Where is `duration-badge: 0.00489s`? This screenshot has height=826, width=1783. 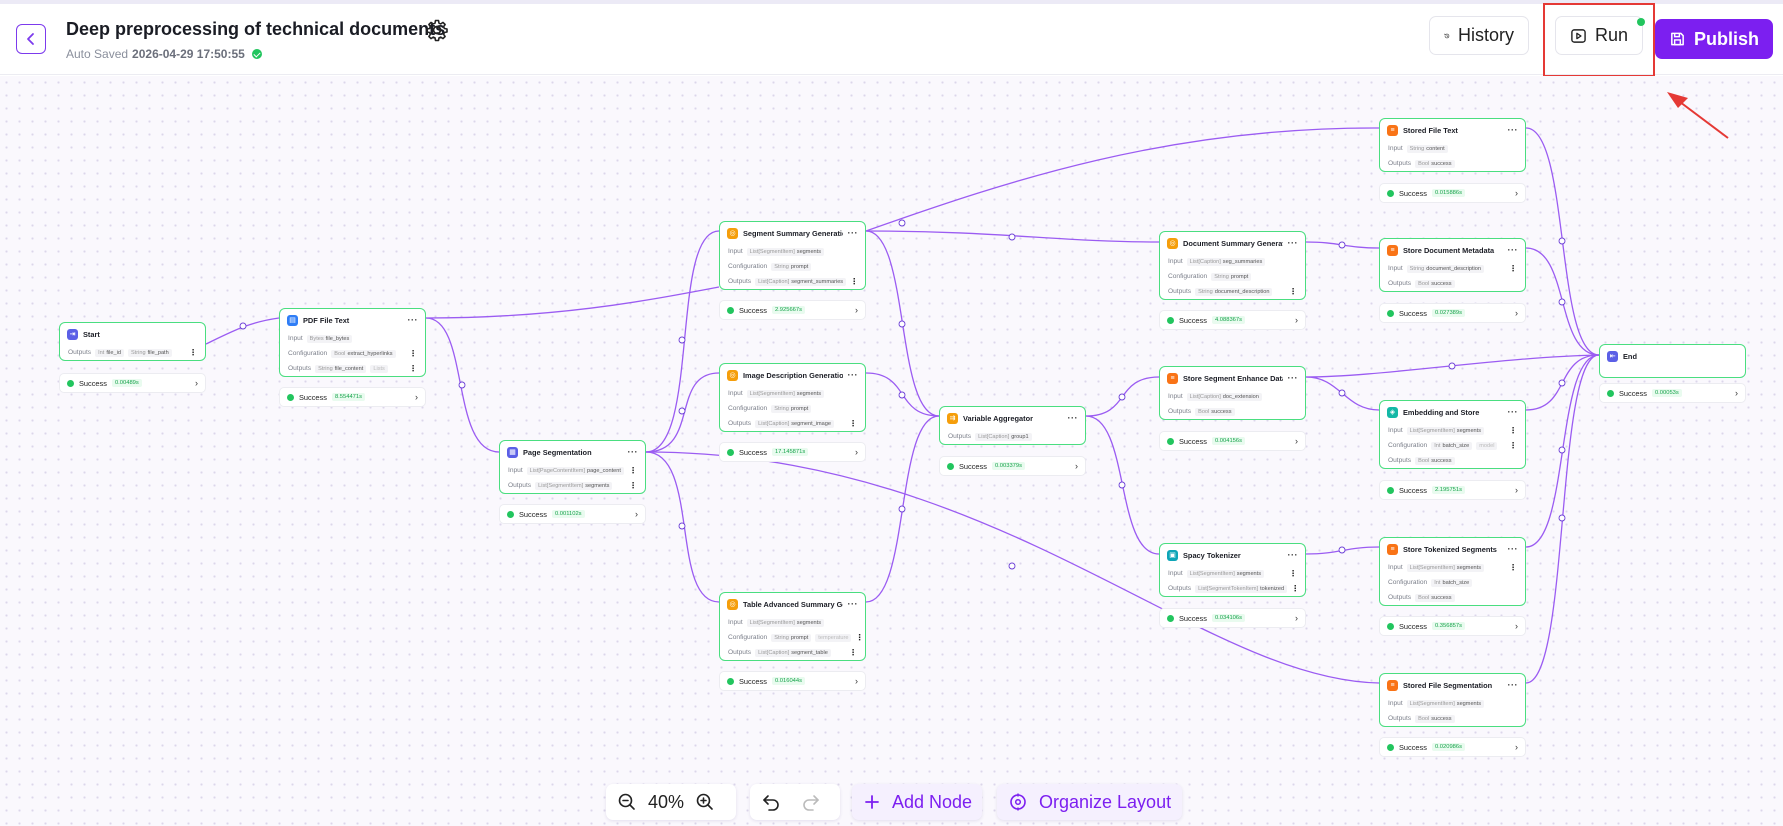
duration-badge: 0.00489s is located at coordinates (126, 383).